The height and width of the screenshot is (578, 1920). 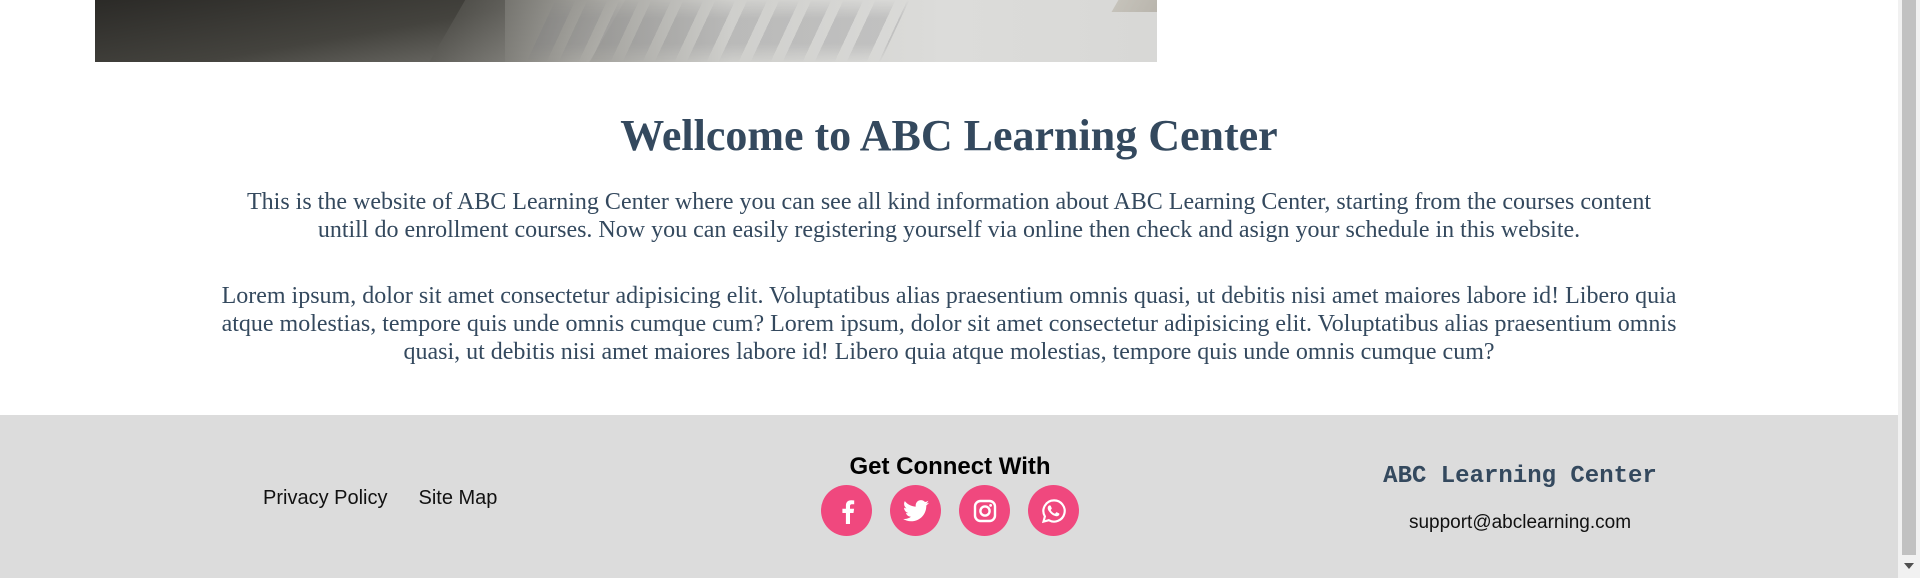 I want to click on footer-links: Privacy Policy Site Map, so click(x=380, y=498).